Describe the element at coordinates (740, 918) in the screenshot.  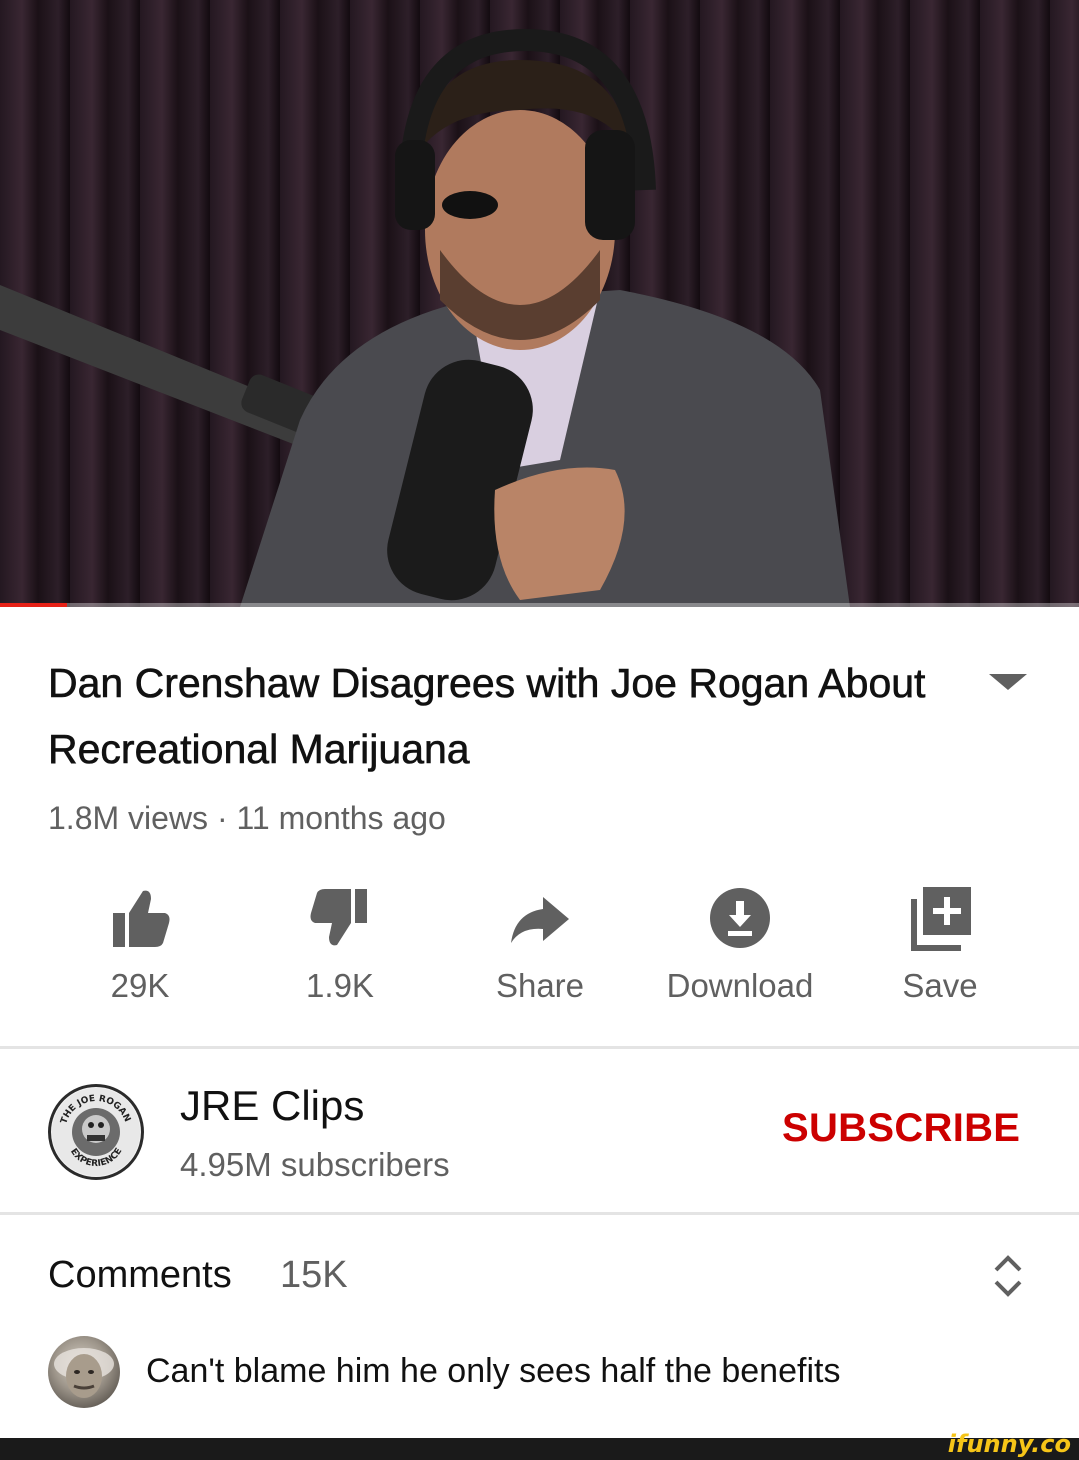
I see `download-icon` at that location.